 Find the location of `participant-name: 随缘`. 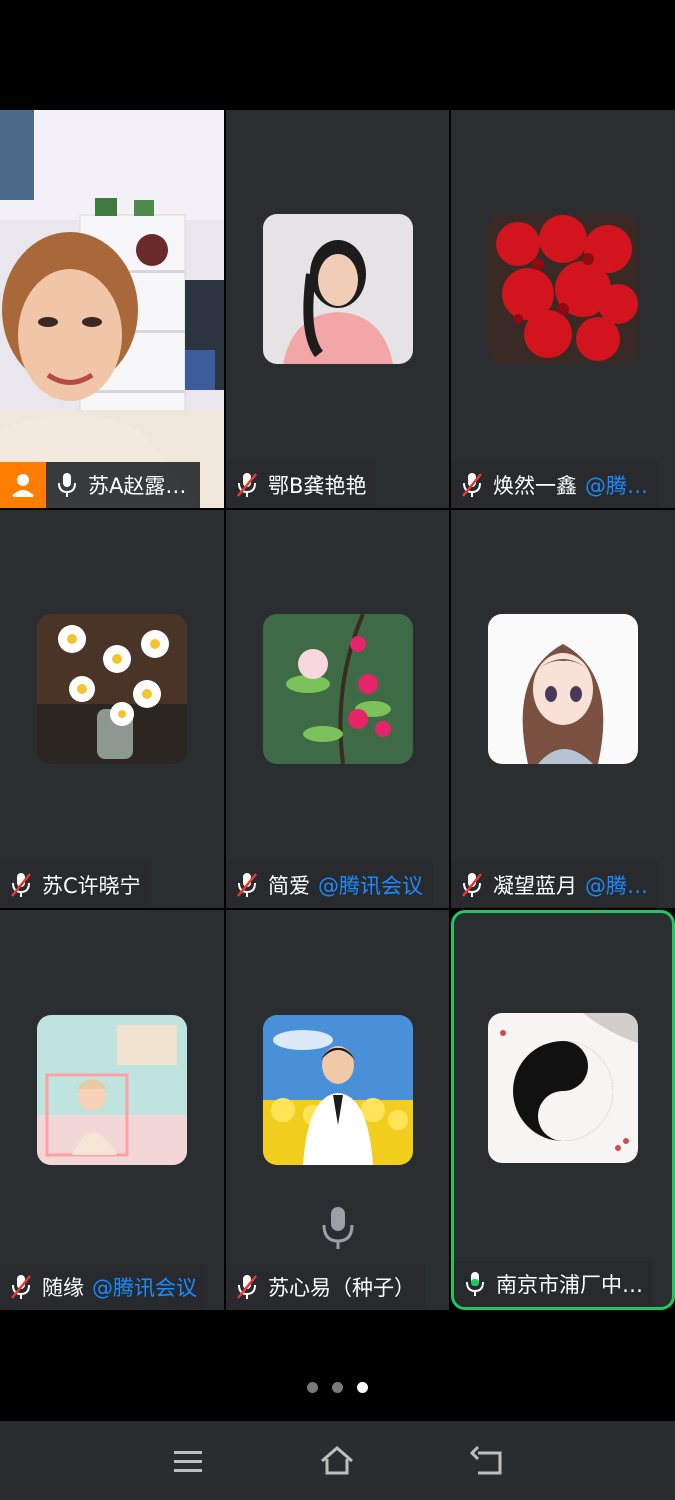

participant-name: 随缘 is located at coordinates (63, 1288).